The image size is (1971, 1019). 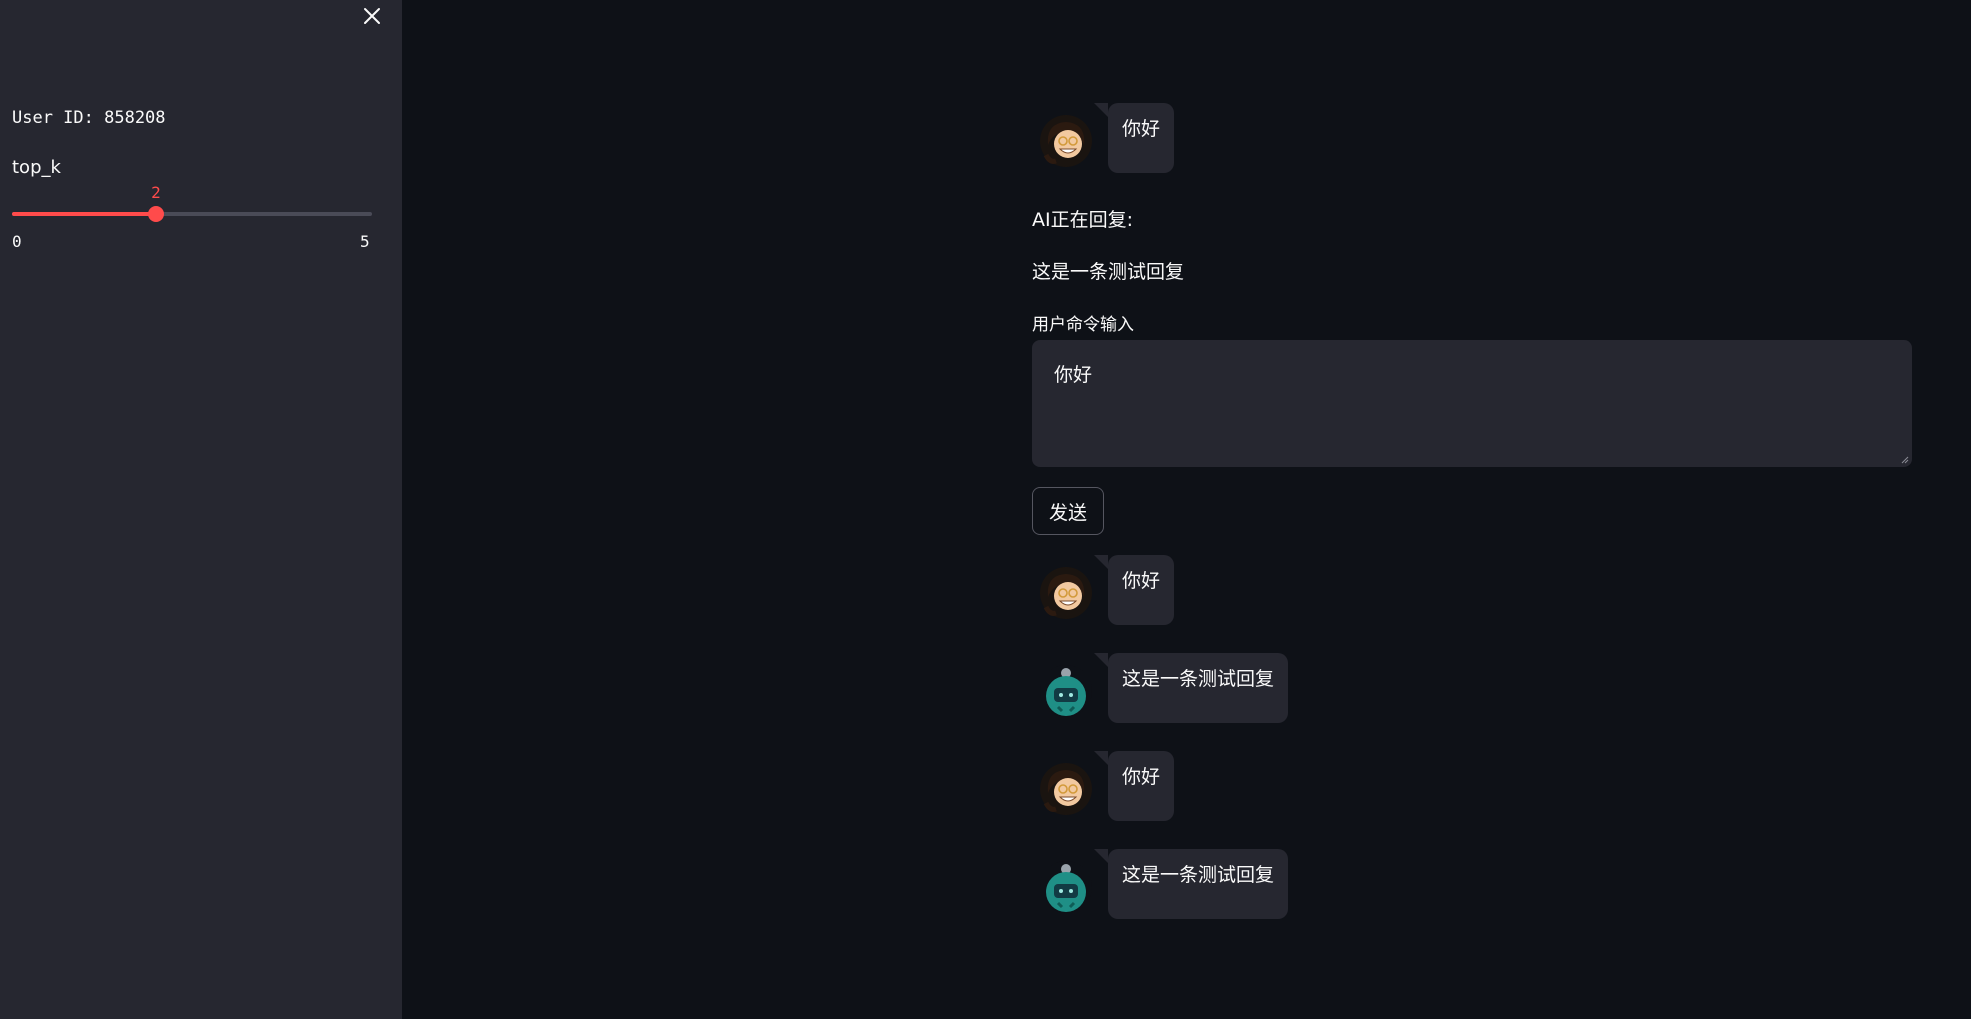 What do you see at coordinates (1073, 375) in the screenshot?
I see `command-input-value: 你好` at bounding box center [1073, 375].